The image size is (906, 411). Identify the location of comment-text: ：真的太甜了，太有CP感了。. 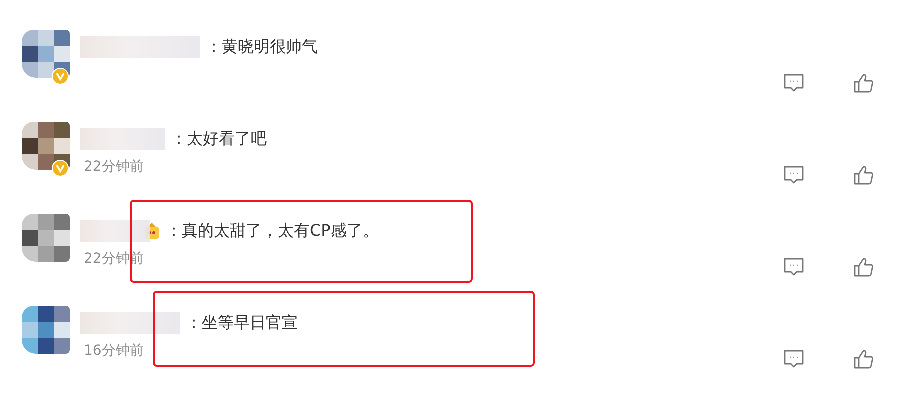
(272, 231).